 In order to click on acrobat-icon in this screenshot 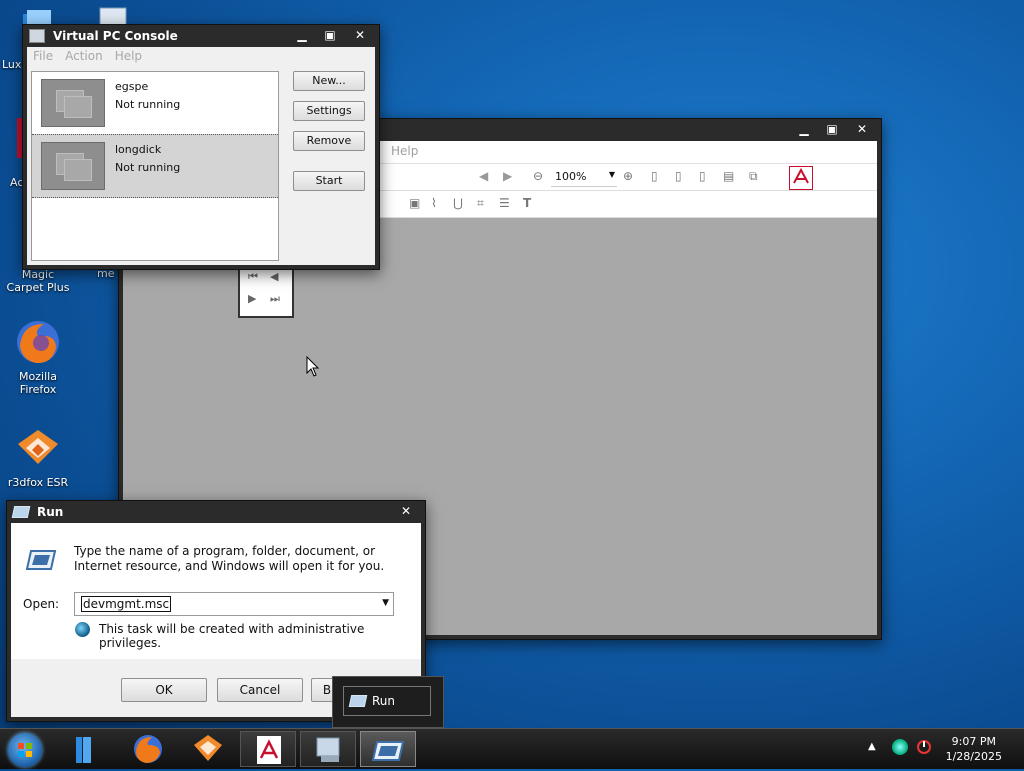, I will do `click(269, 750)`.